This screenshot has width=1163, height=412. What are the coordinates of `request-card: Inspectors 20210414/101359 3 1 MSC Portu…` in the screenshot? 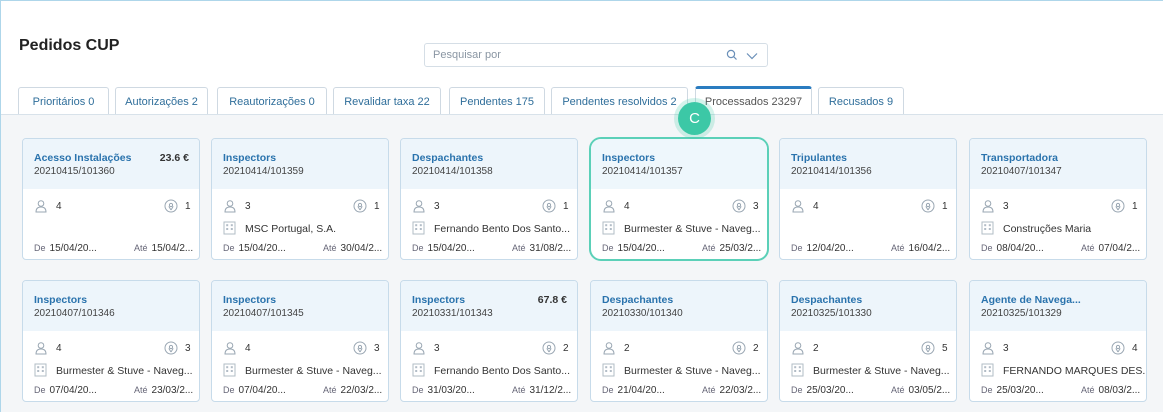 It's located at (300, 199).